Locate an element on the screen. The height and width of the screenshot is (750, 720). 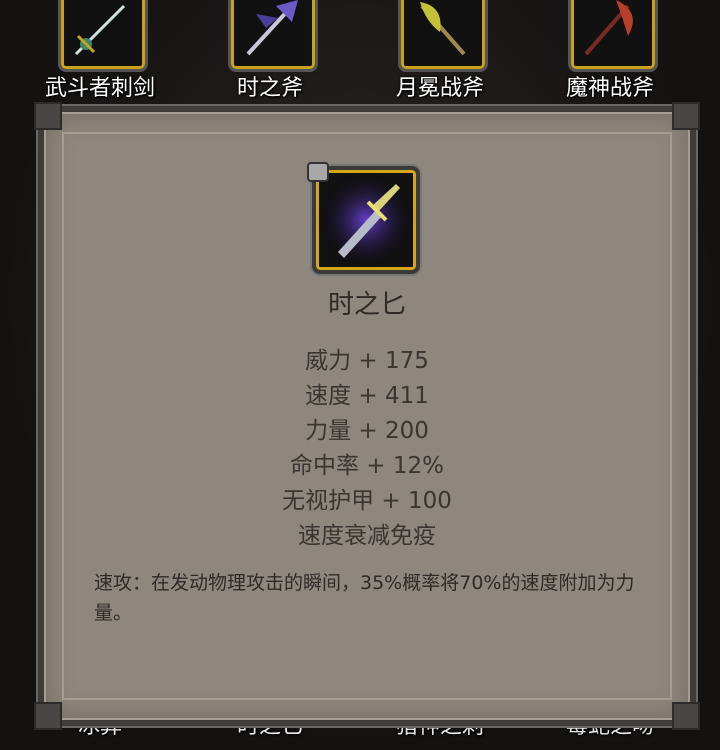
stat-armor-ignore: 无视护甲 + 100 is located at coordinates (367, 501).